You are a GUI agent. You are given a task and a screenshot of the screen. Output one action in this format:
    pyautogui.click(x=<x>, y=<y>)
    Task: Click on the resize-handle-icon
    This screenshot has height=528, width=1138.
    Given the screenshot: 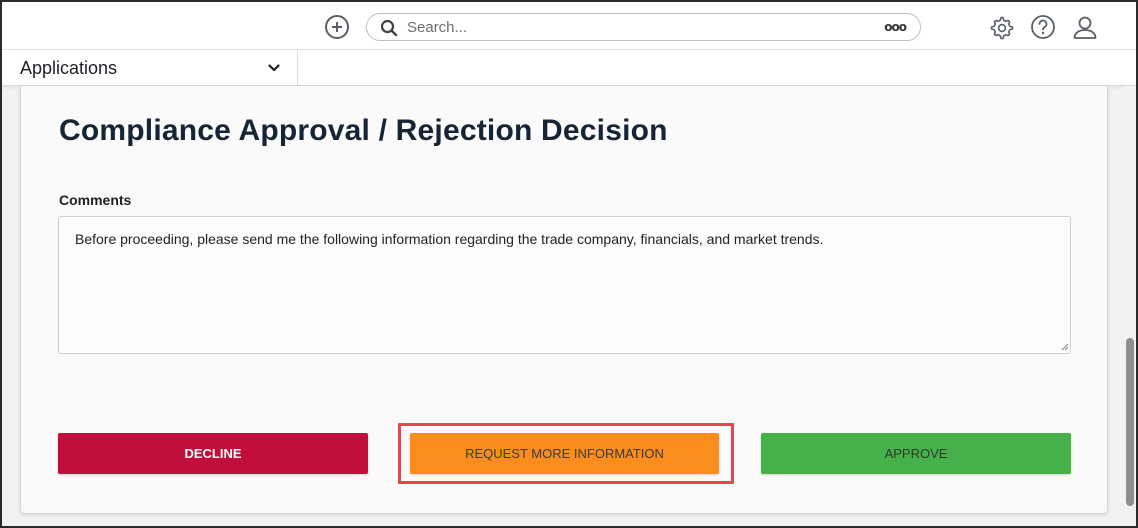 What is the action you would take?
    pyautogui.click(x=1065, y=347)
    